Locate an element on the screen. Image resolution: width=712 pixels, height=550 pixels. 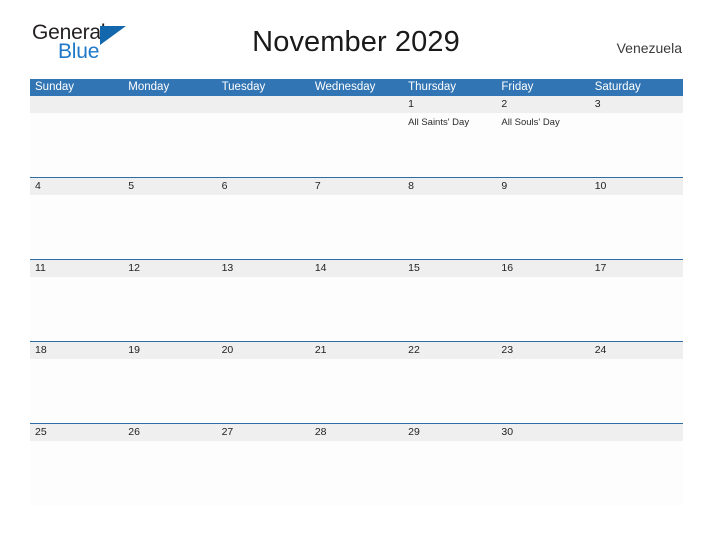
date-number-4: 4 is located at coordinates (76, 186).